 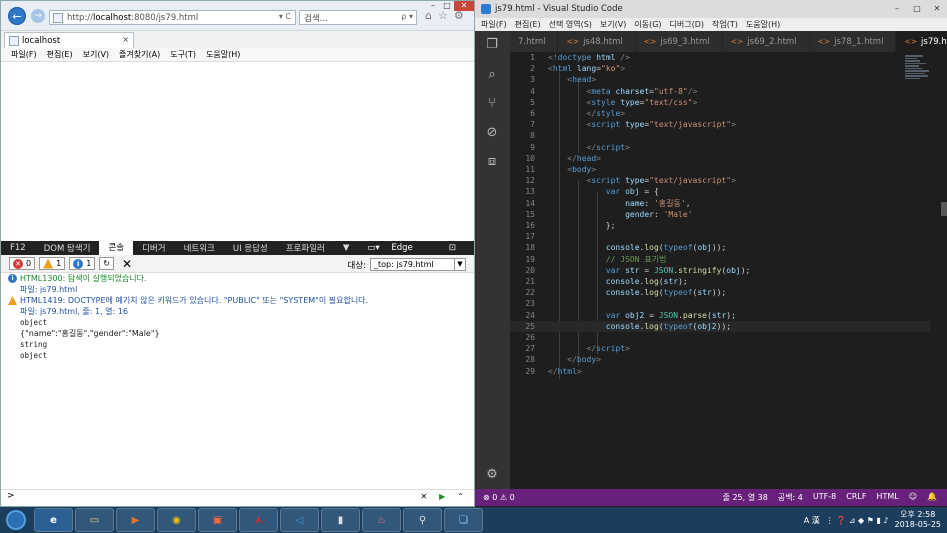 What do you see at coordinates (172, 17) in the screenshot?
I see `url-field: http://localhost:8080/js79.html ▾ C` at bounding box center [172, 17].